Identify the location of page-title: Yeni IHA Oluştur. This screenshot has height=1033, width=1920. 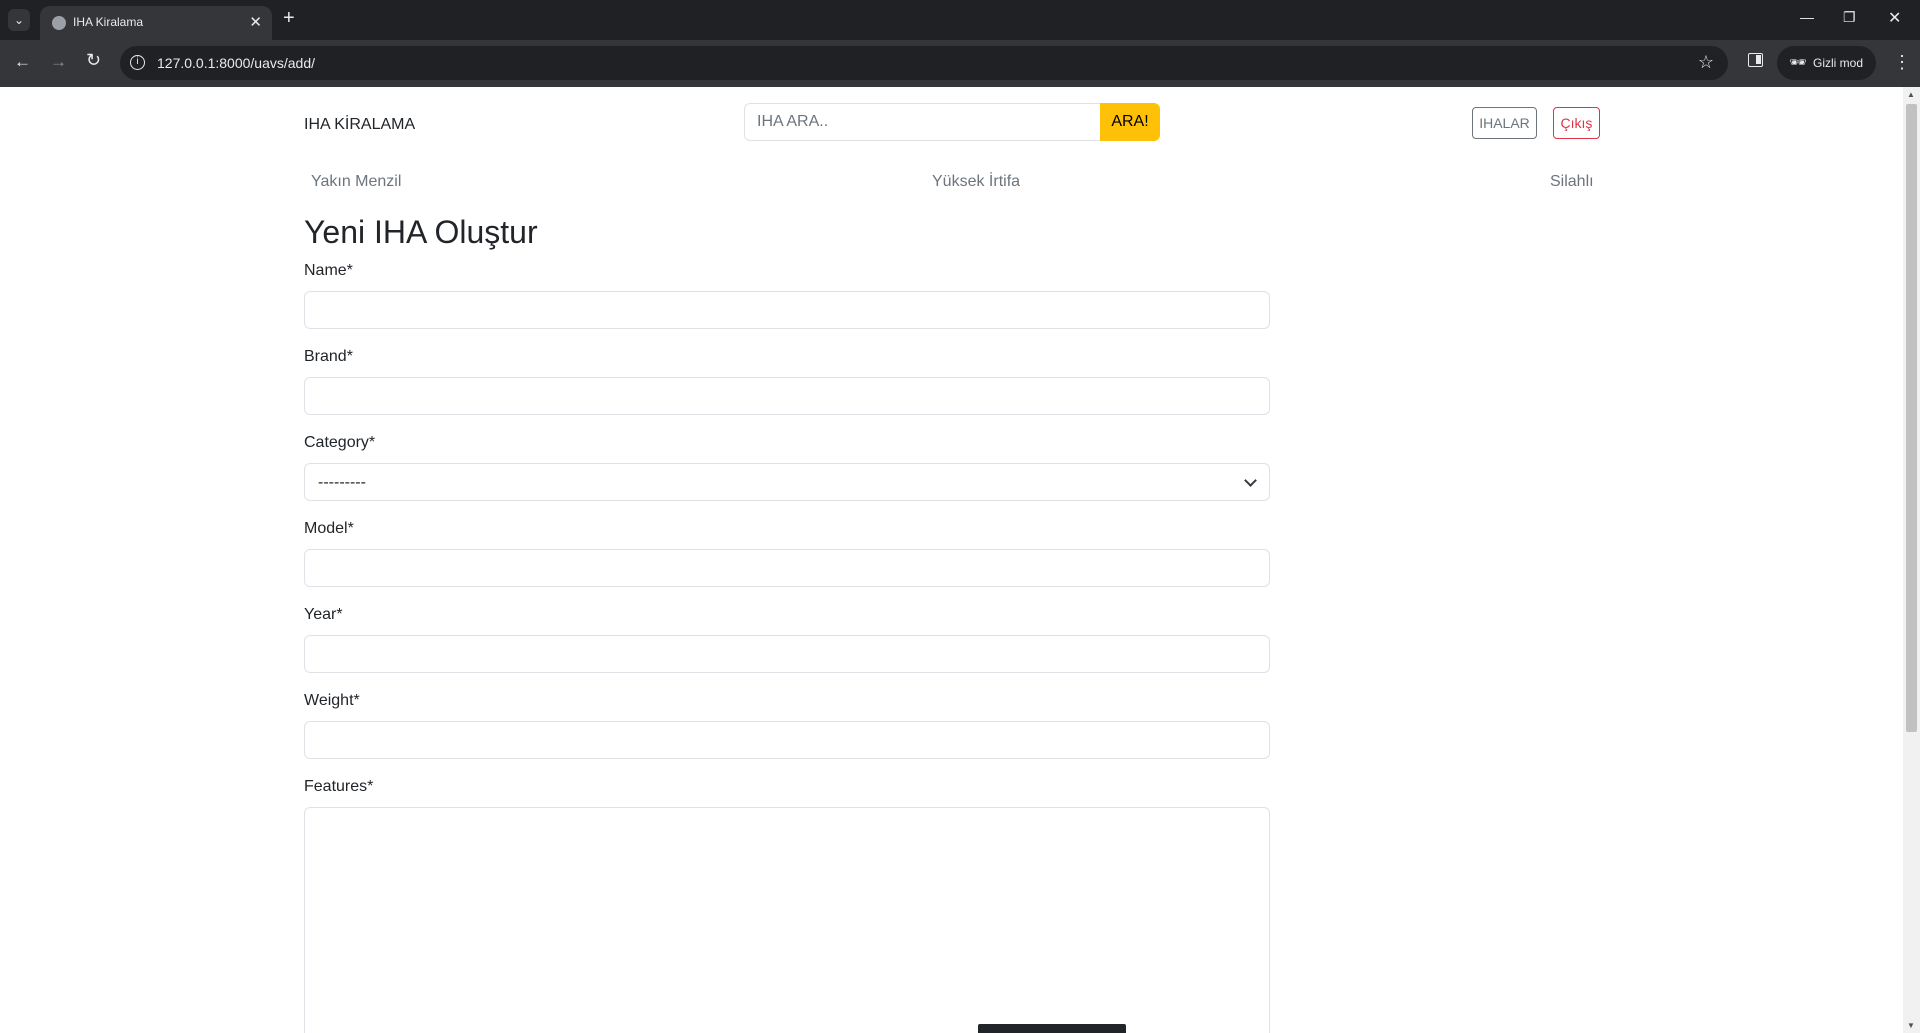
(421, 232).